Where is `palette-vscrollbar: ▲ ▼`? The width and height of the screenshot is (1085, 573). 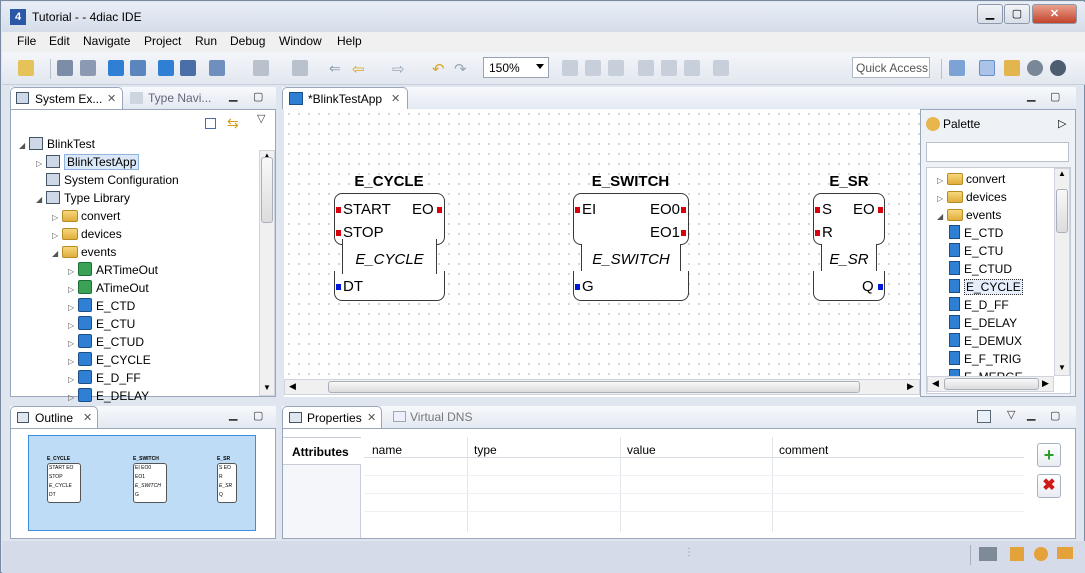 palette-vscrollbar: ▲ ▼ is located at coordinates (1062, 272).